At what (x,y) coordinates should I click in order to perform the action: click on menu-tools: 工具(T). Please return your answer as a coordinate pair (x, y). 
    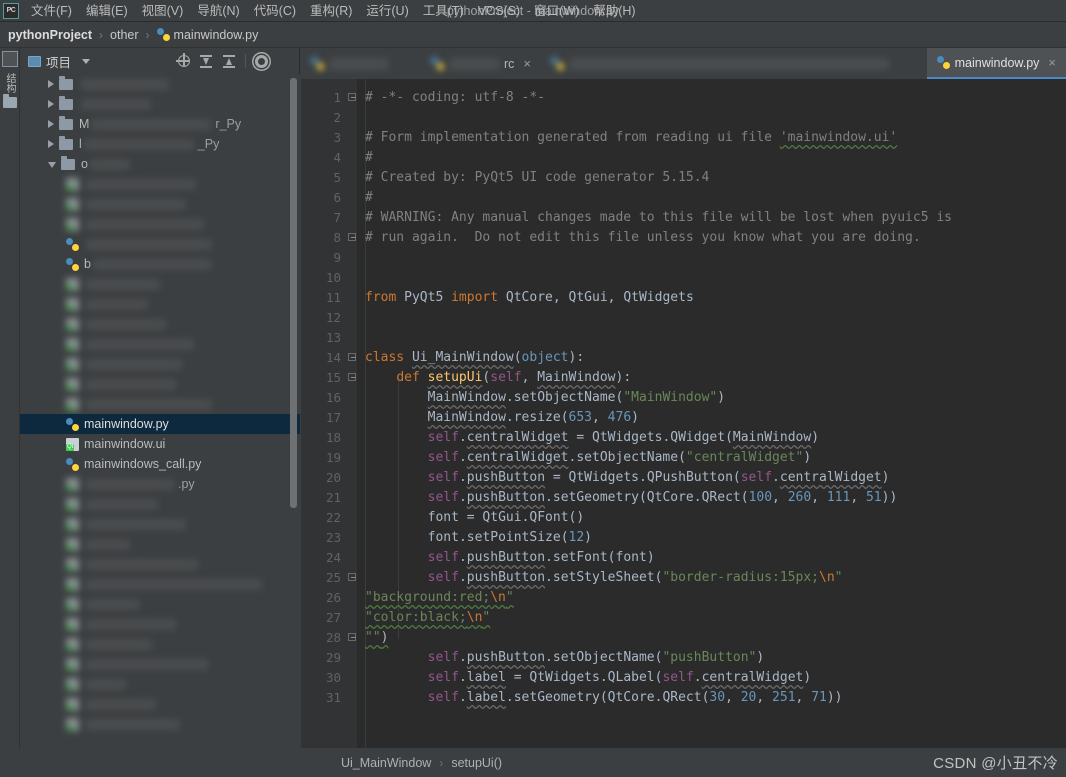
    Looking at the image, I should click on (443, 11).